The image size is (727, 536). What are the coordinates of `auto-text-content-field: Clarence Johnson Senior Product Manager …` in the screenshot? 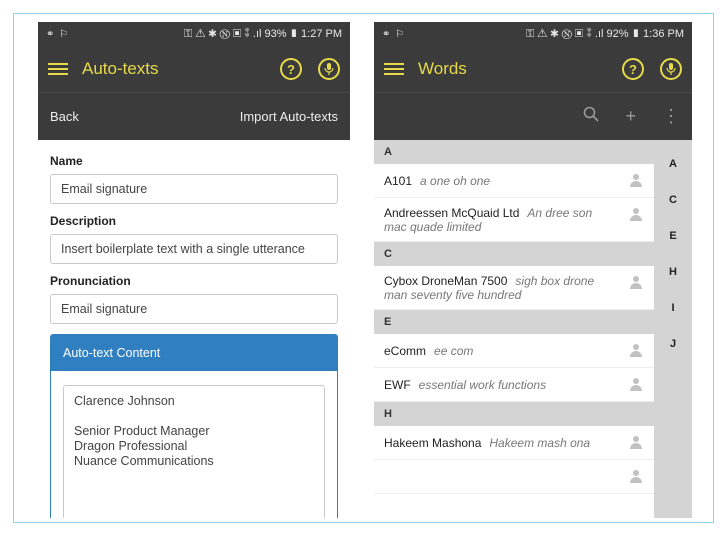 It's located at (194, 451).